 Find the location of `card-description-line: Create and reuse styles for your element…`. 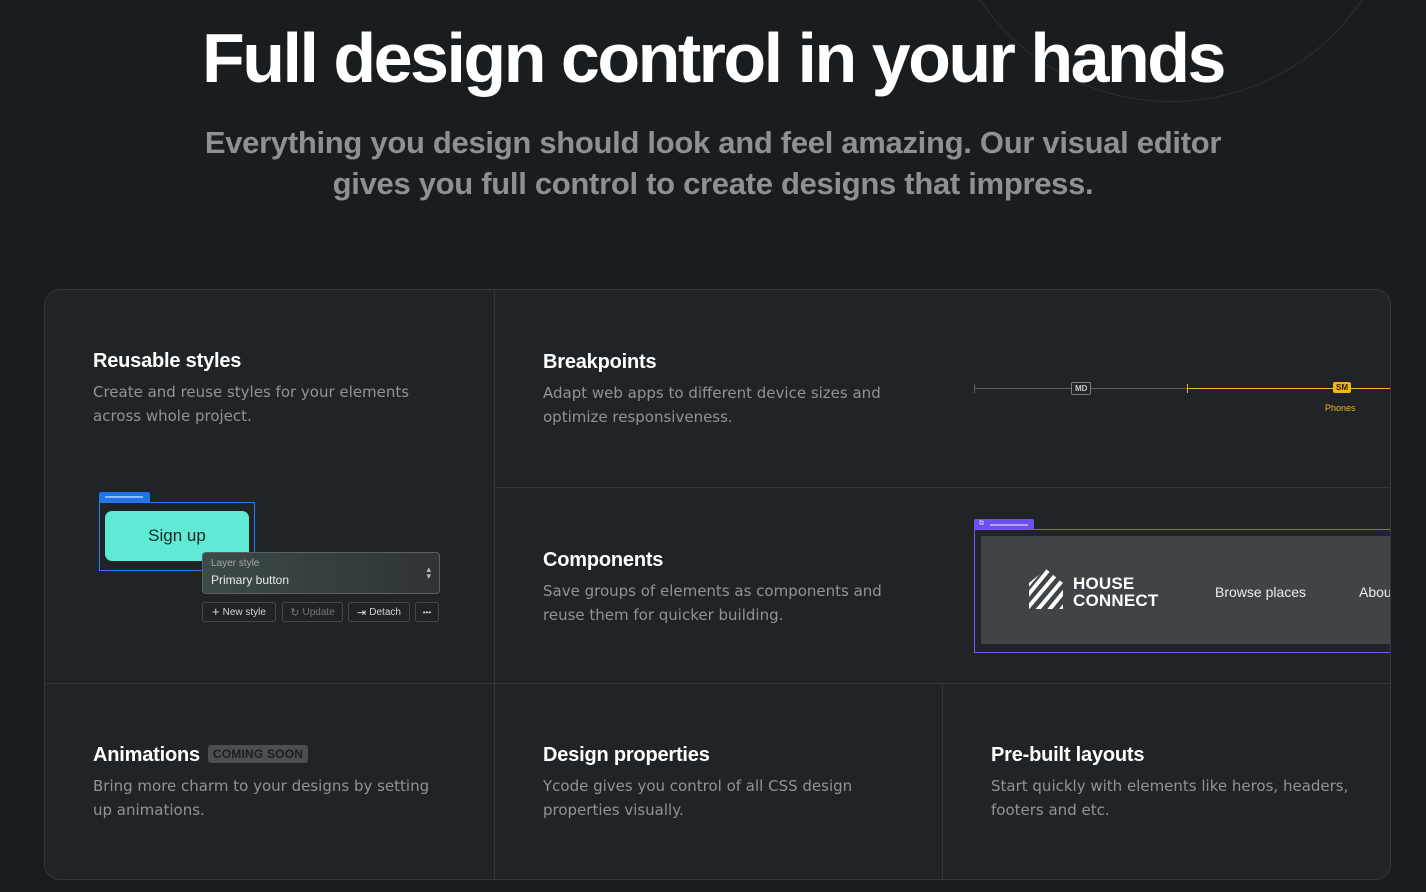

card-description-line: Create and reuse styles for your element… is located at coordinates (251, 392).